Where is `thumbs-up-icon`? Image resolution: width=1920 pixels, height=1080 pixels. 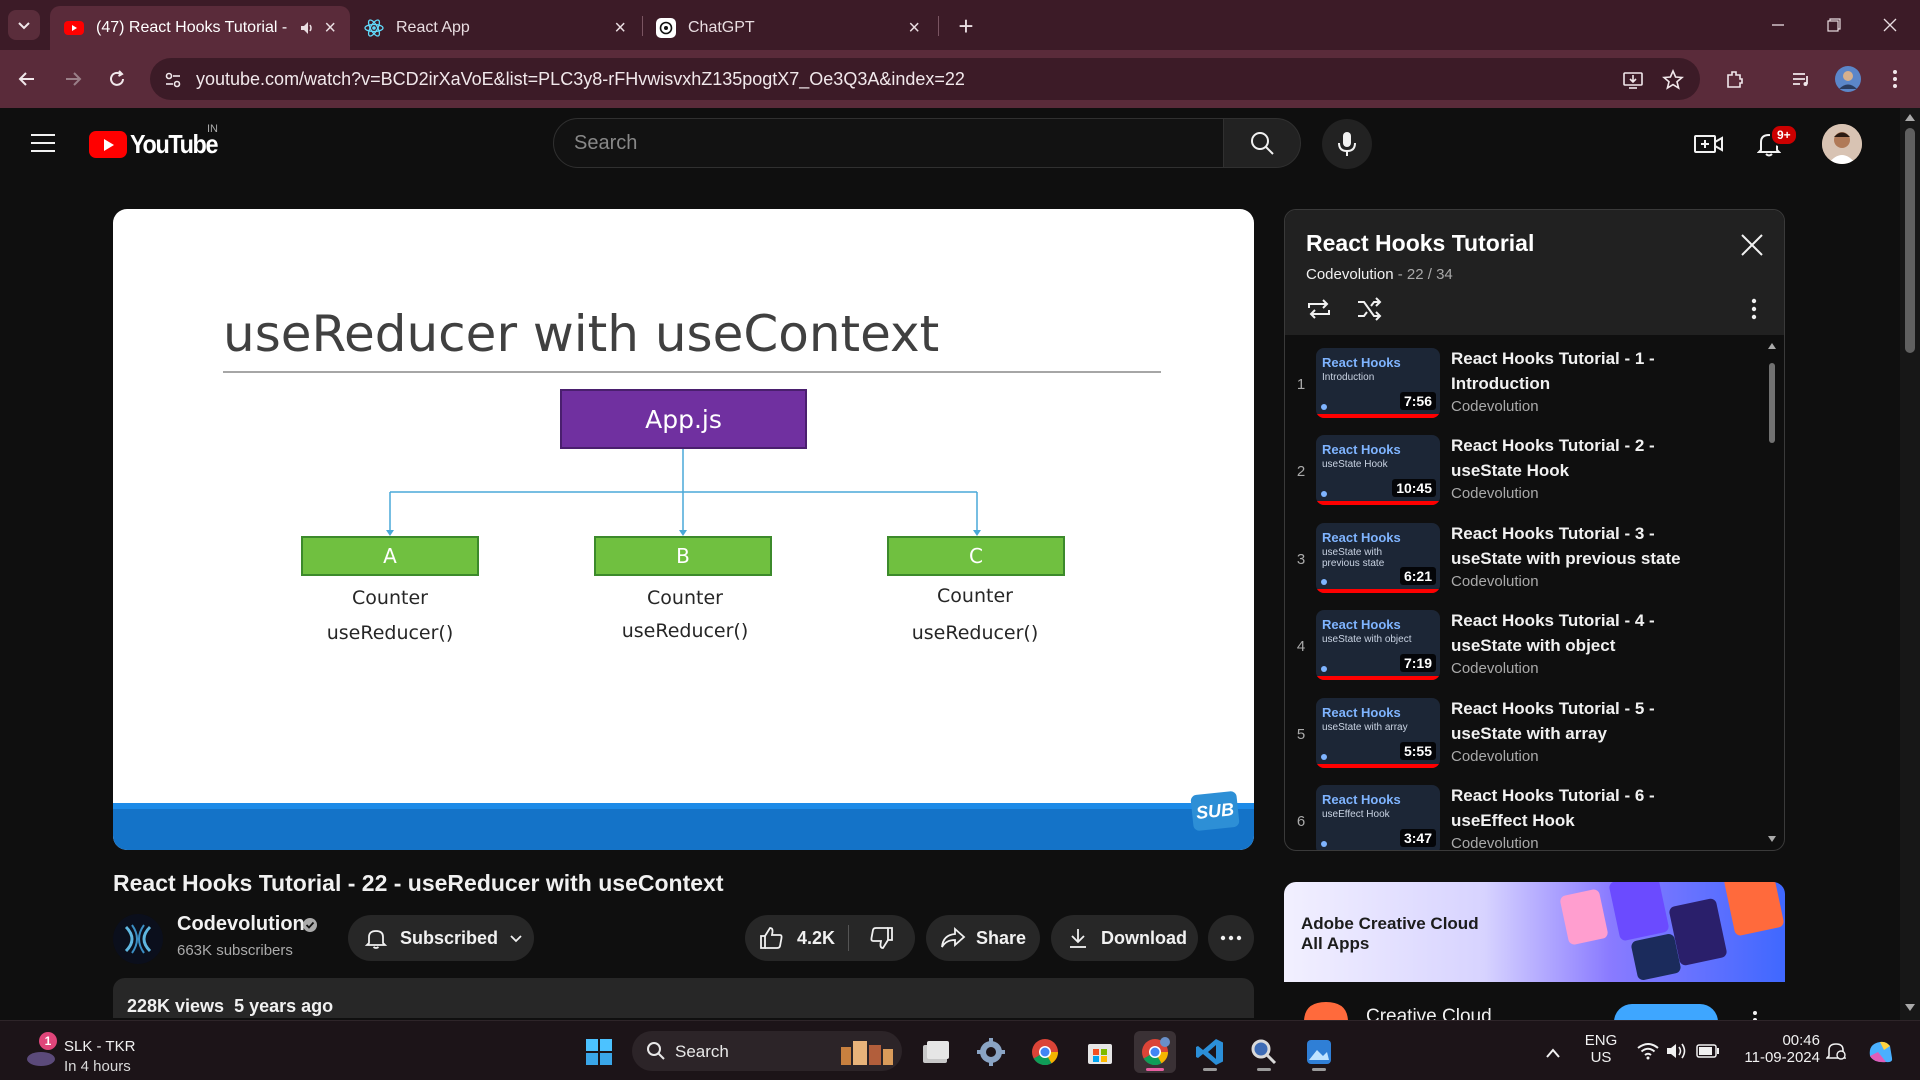
thumbs-up-icon is located at coordinates (772, 938).